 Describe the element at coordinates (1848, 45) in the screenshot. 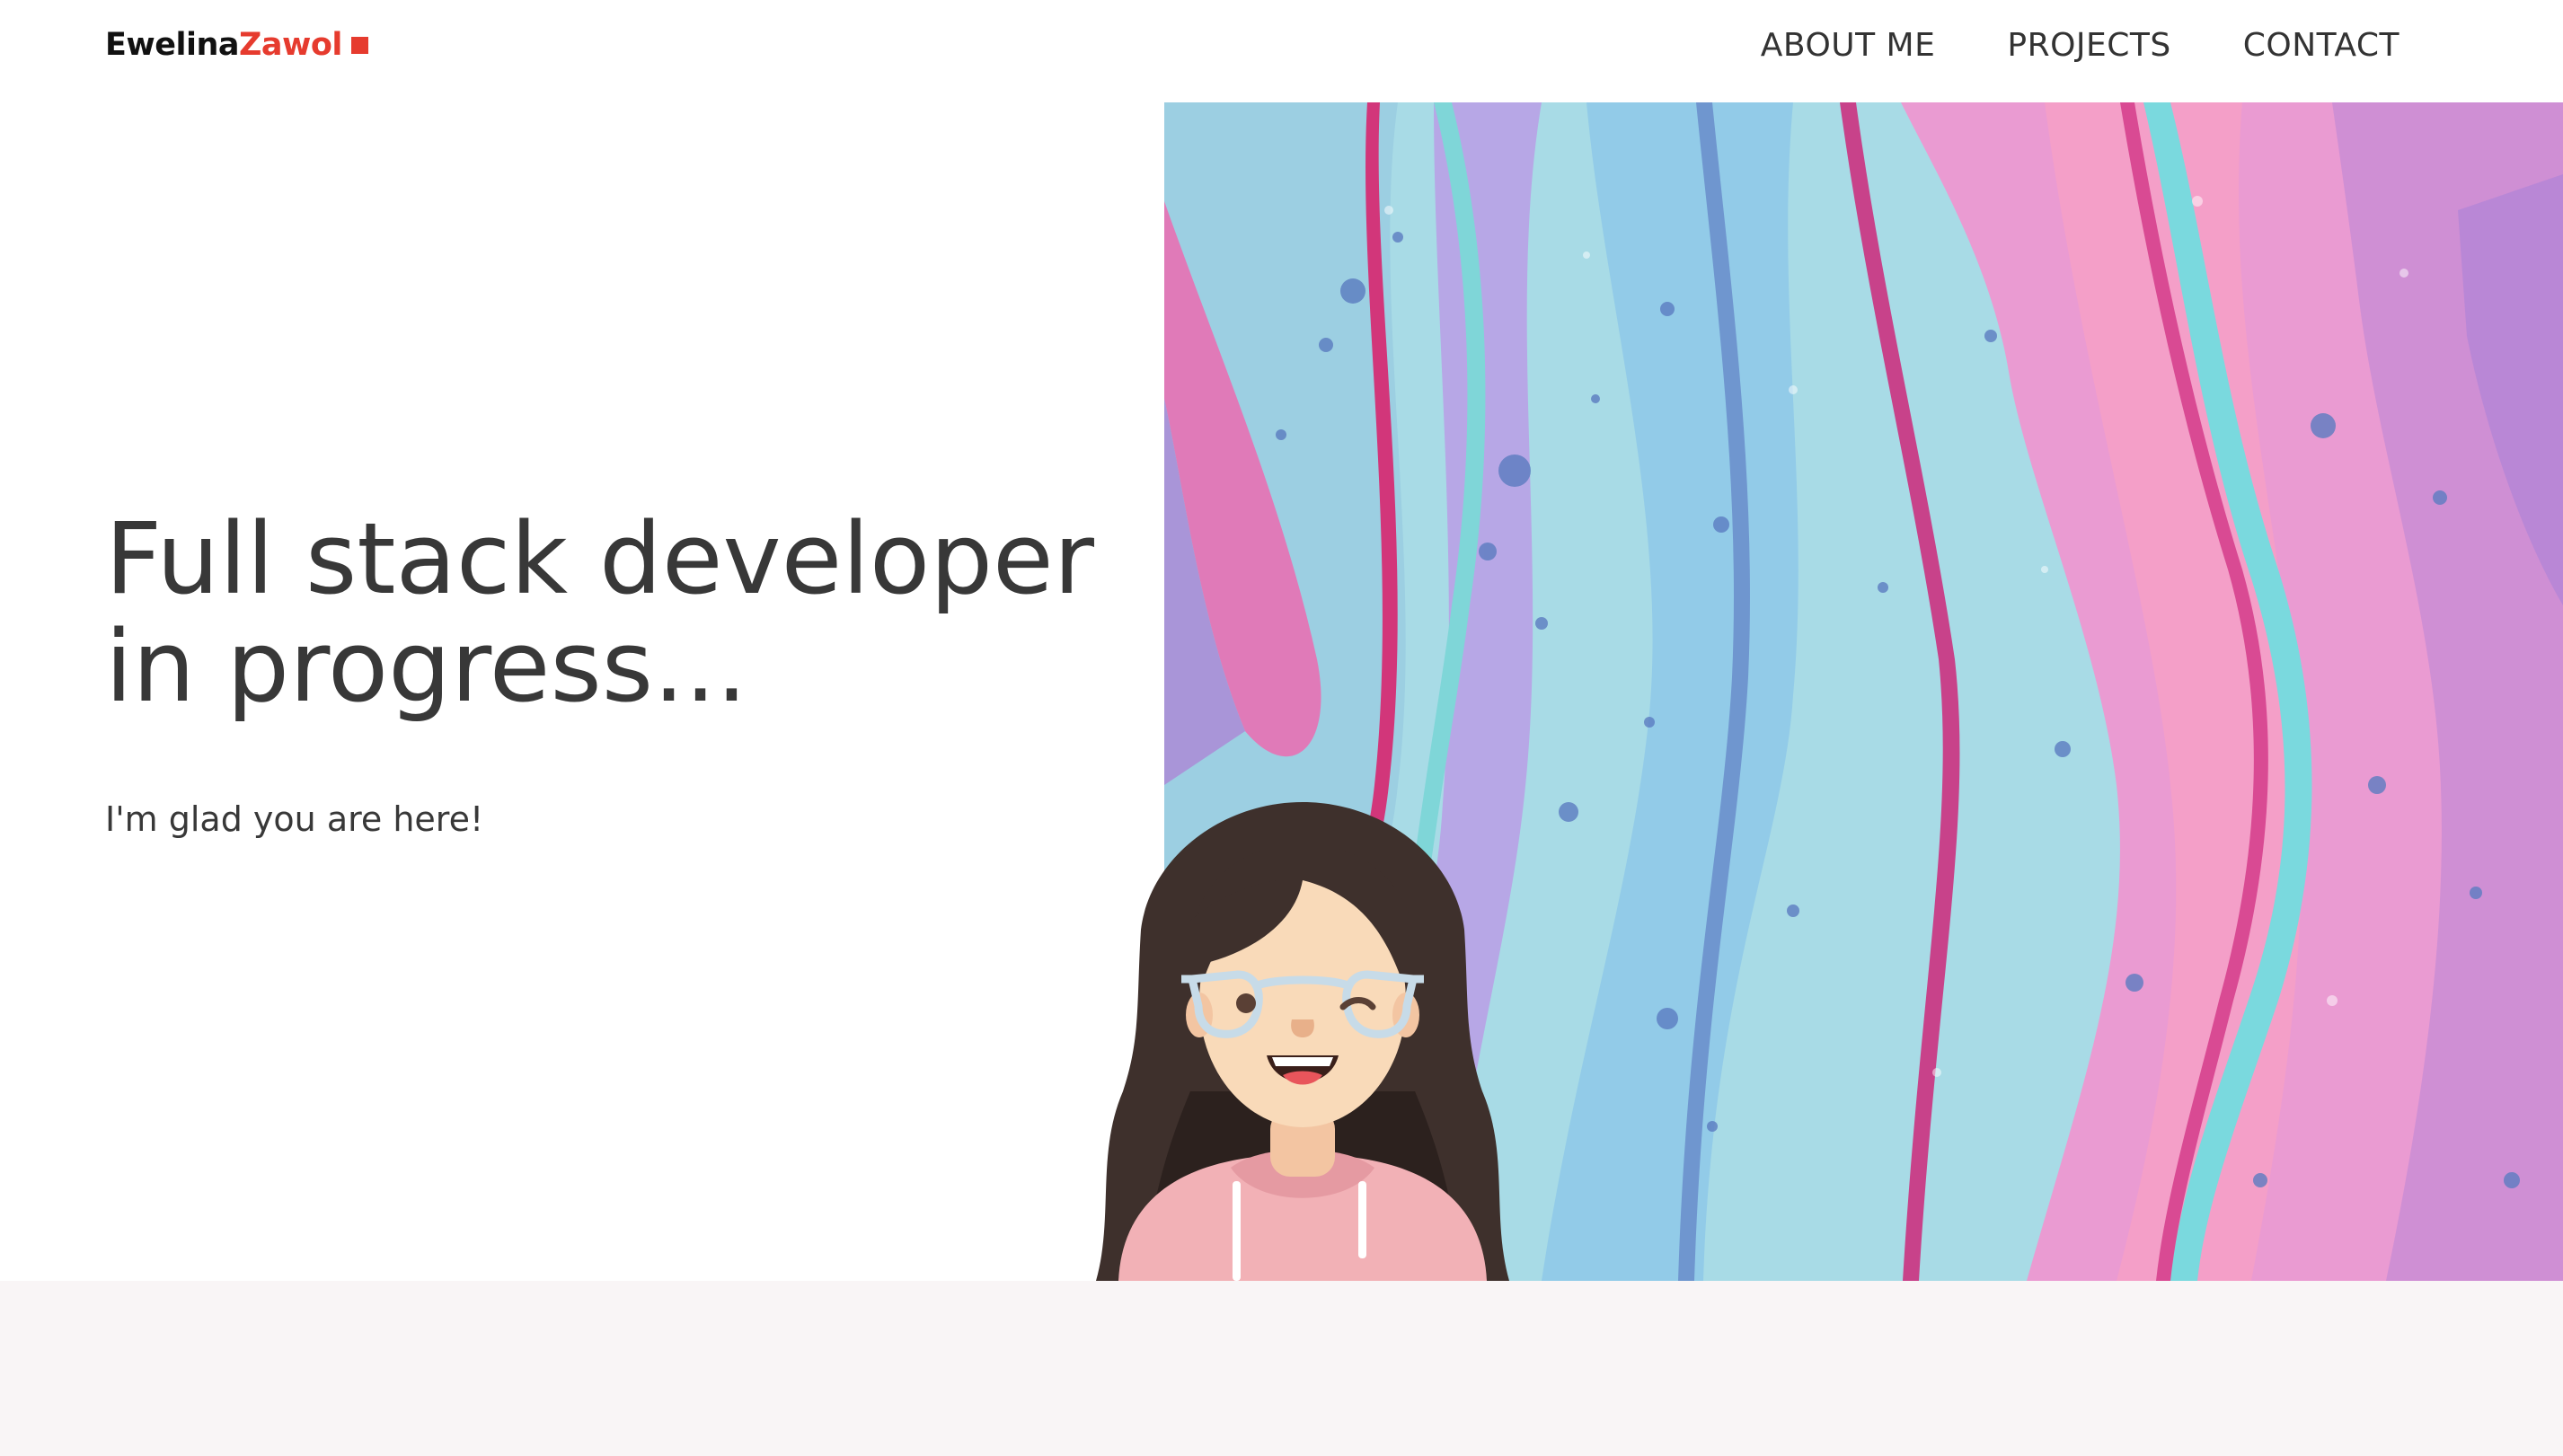

I see `nav-link-about: ABOUT ME` at that location.